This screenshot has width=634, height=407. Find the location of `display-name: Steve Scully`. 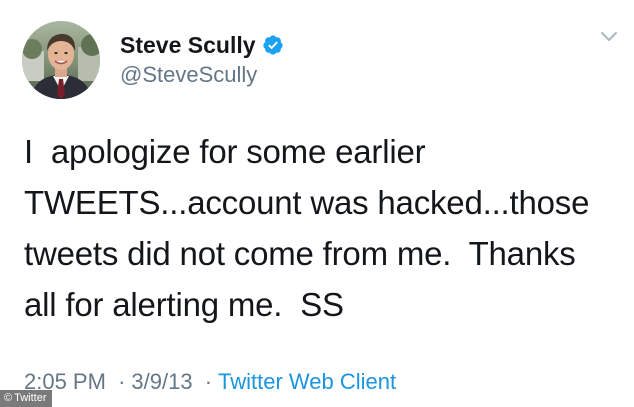

display-name: Steve Scully is located at coordinates (188, 45).